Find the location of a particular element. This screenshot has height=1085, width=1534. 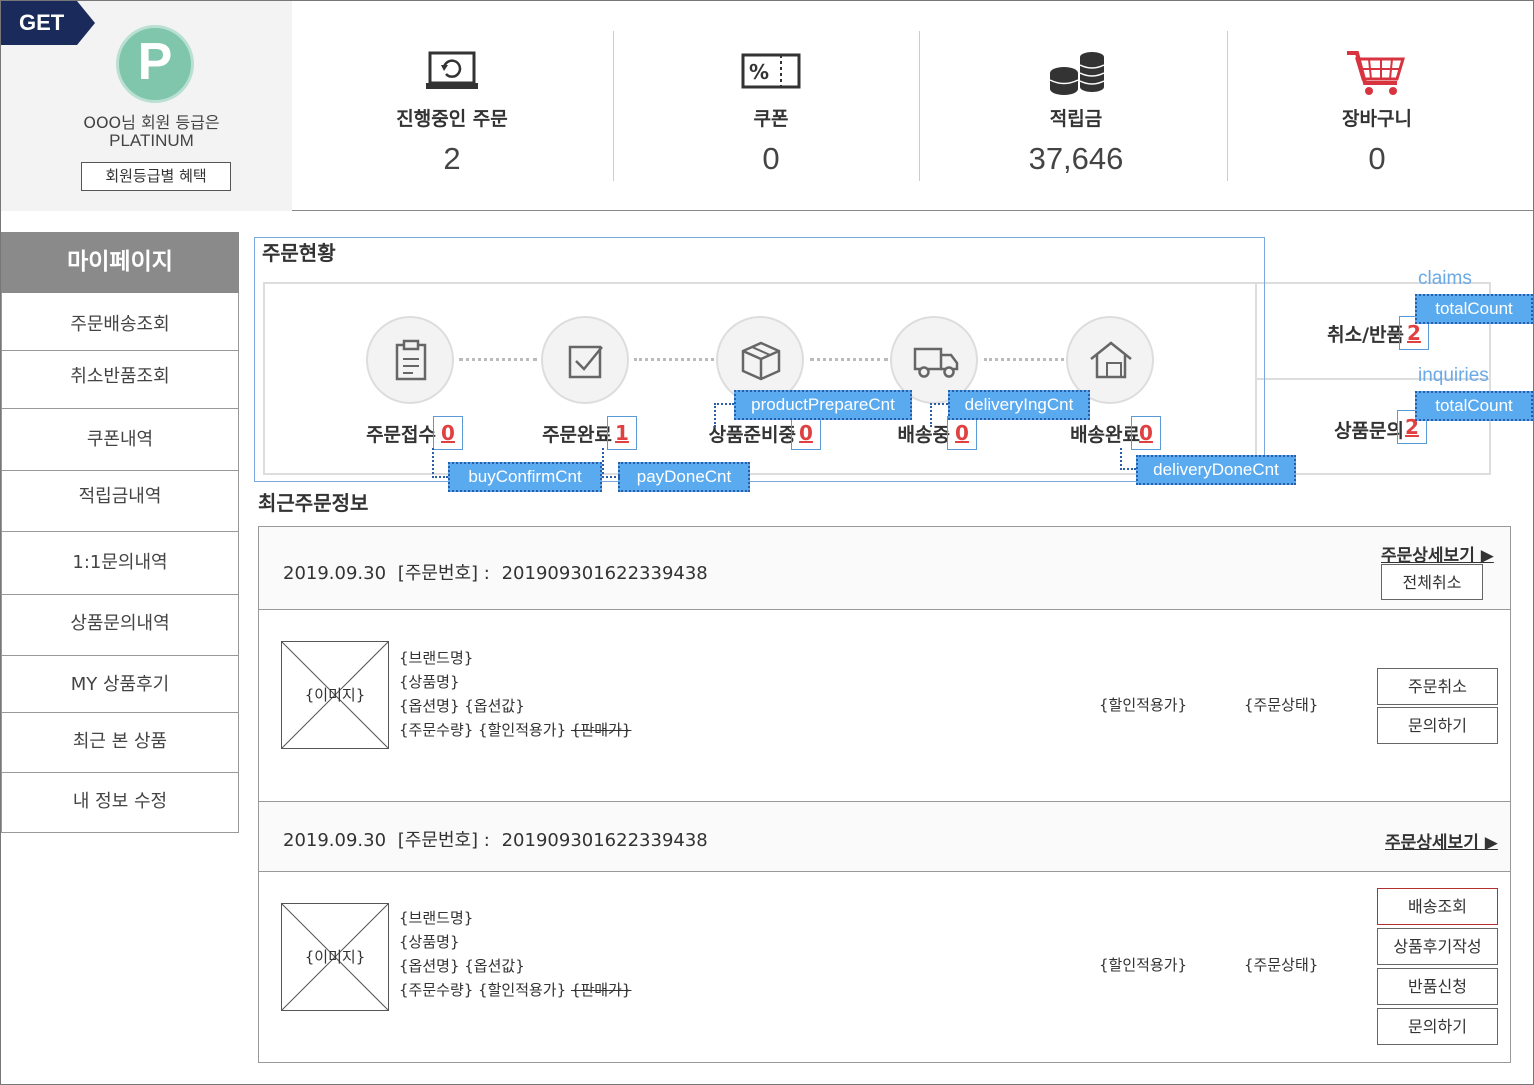

grade-icon: P is located at coordinates (155, 64).